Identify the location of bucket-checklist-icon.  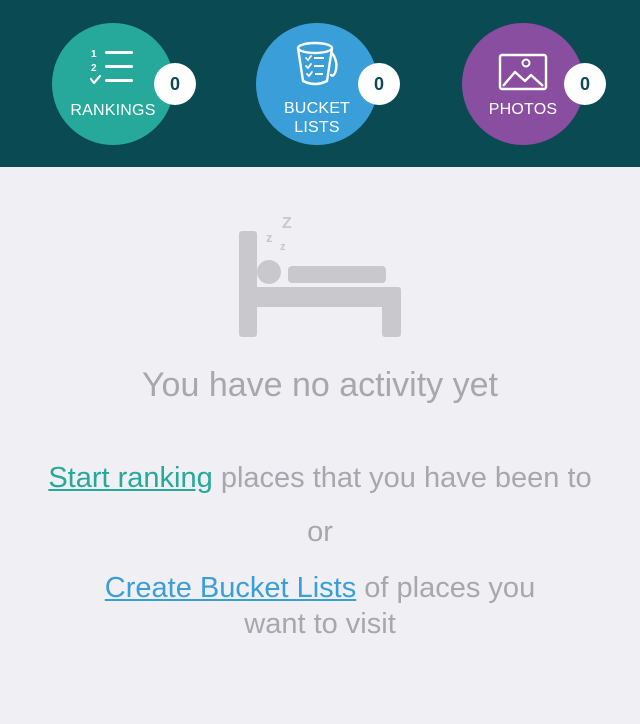
(317, 67).